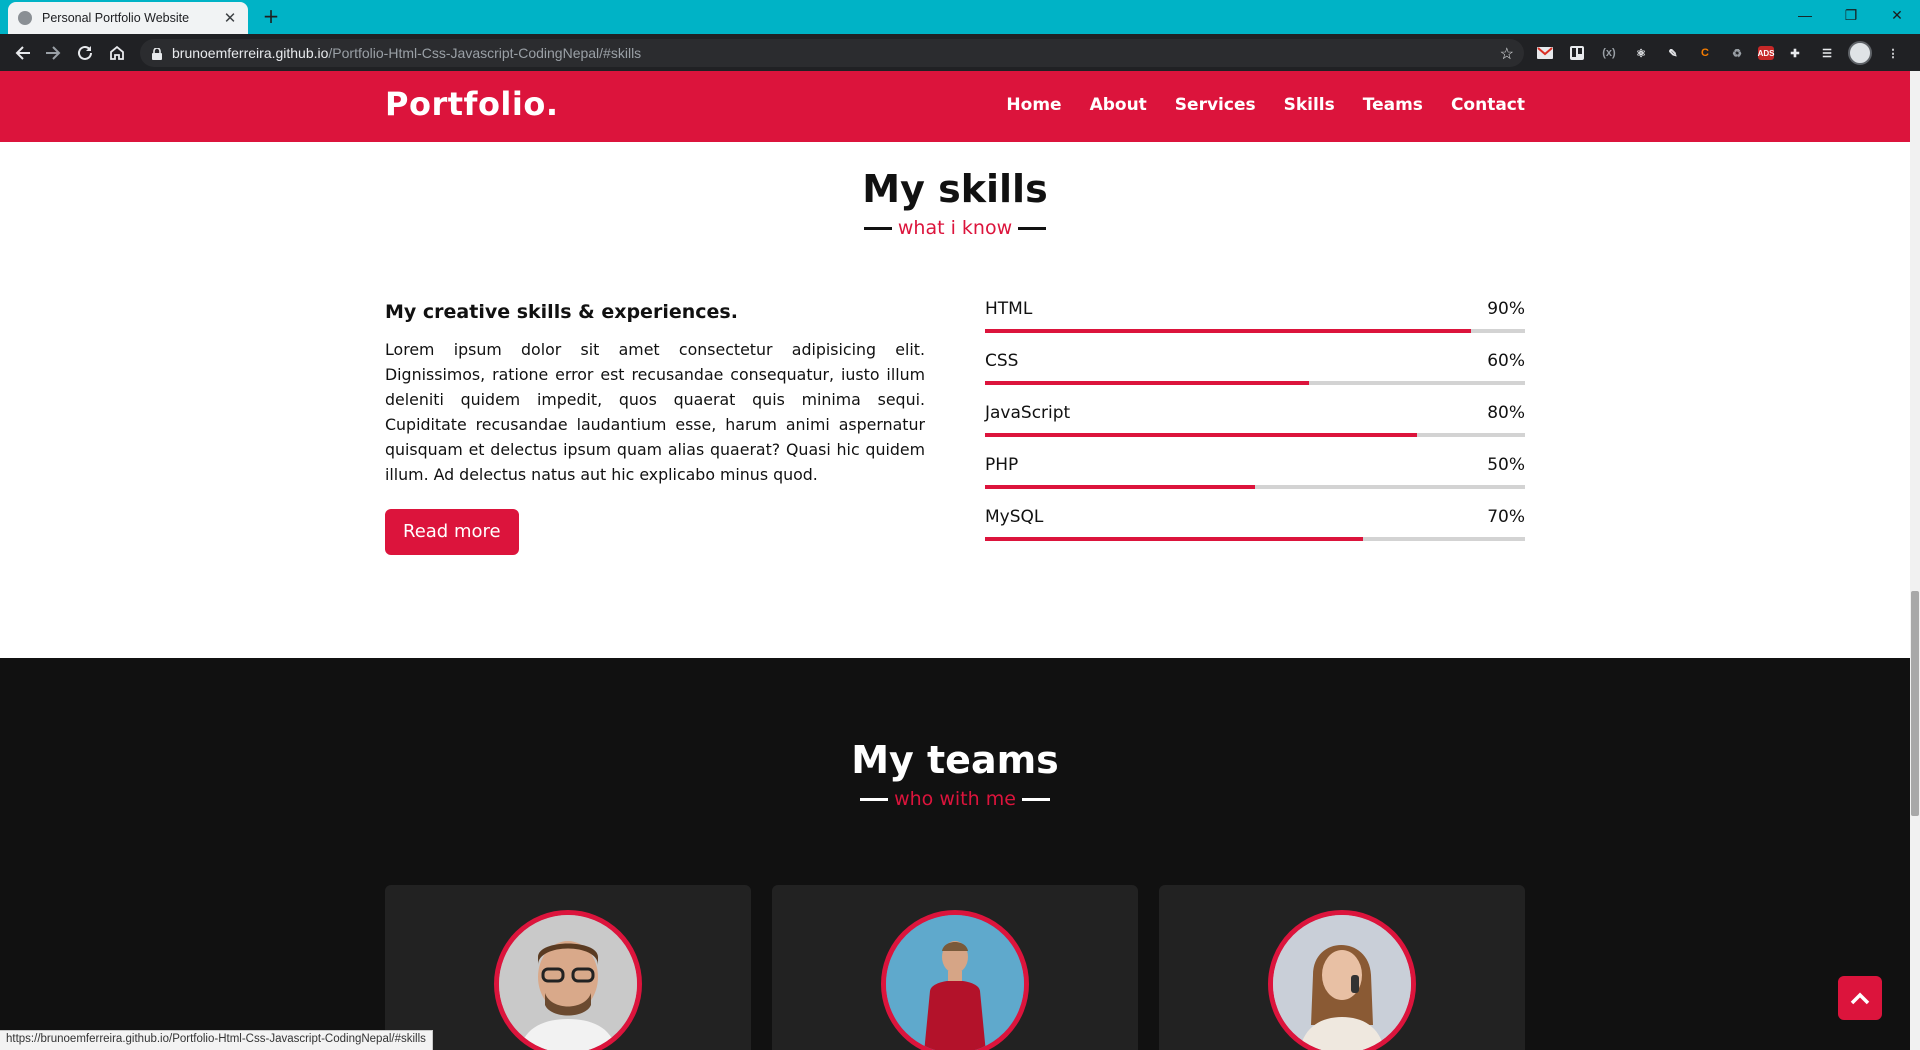  Describe the element at coordinates (1255, 325) in the screenshot. I see `skill-html: HTML 90%` at that location.